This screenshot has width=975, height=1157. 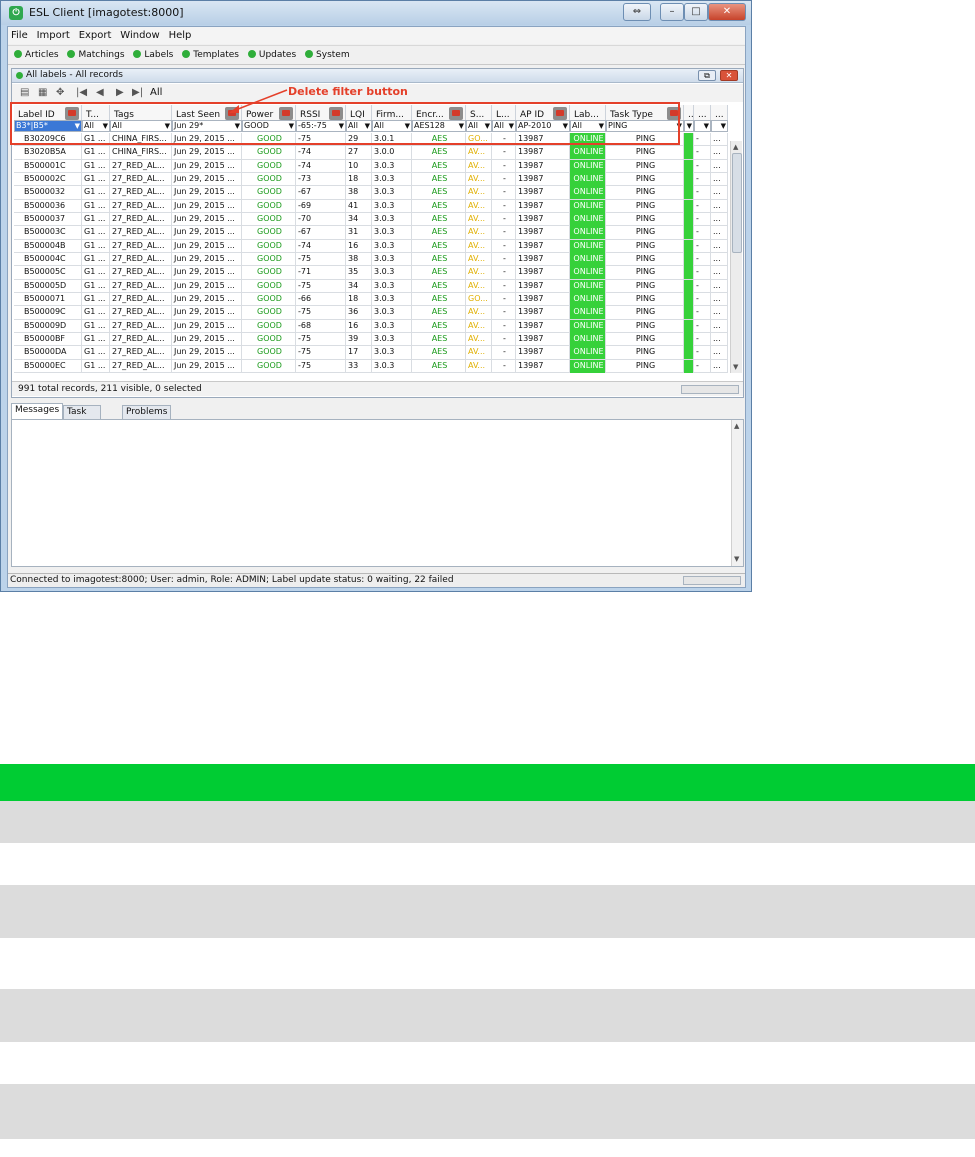 What do you see at coordinates (36, 55) in the screenshot?
I see `nav-articles: Articles` at bounding box center [36, 55].